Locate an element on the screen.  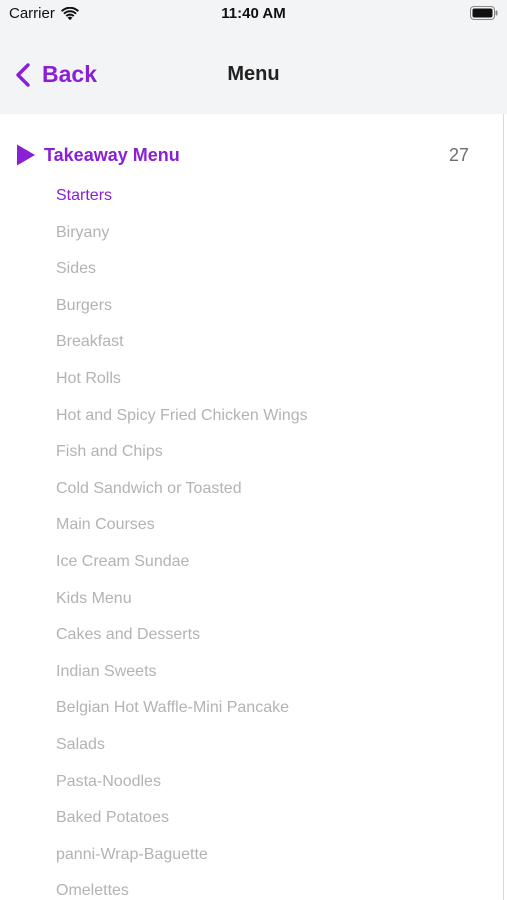
category-item: Biryany is located at coordinates (271, 233).